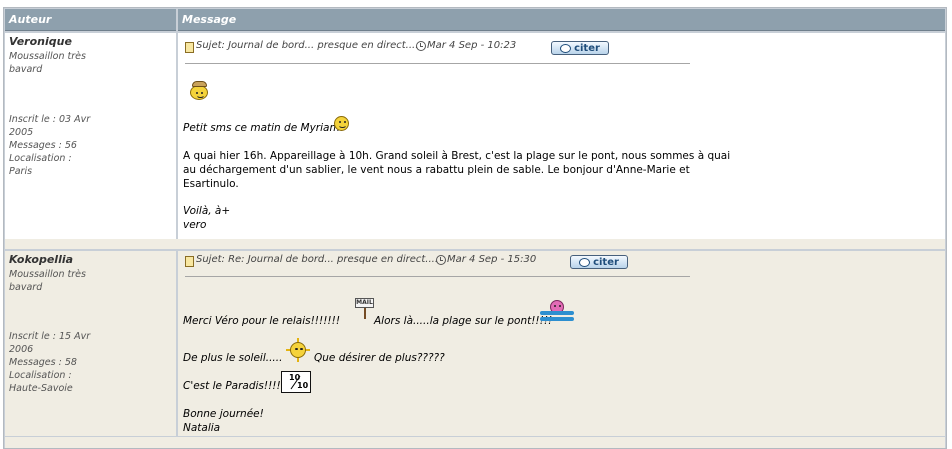 This screenshot has width=952, height=449. I want to click on author-message-count: Messages : 56, so click(43, 145).